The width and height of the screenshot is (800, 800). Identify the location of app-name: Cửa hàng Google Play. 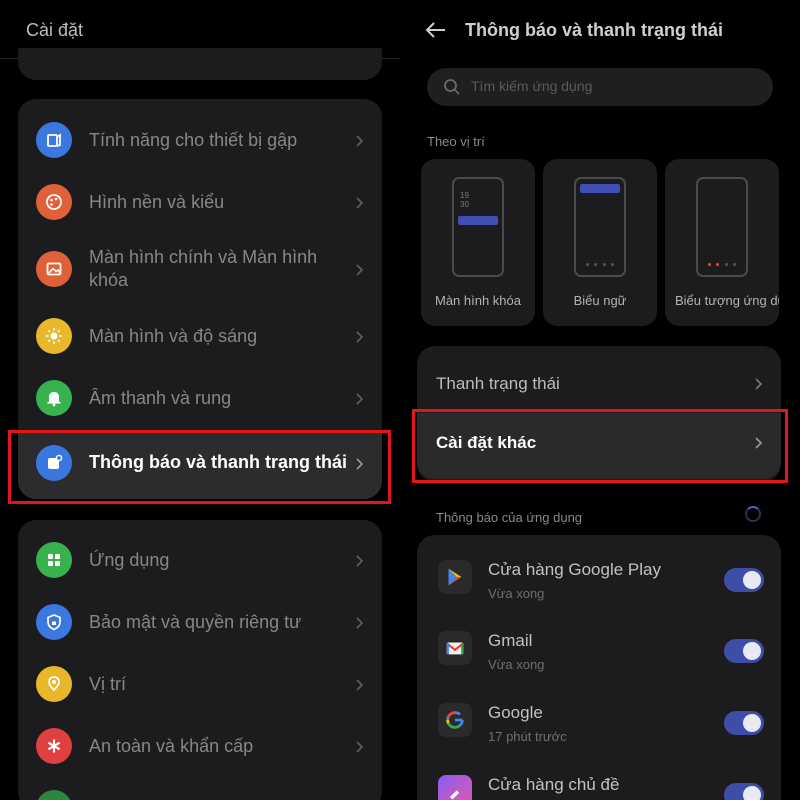
(574, 569).